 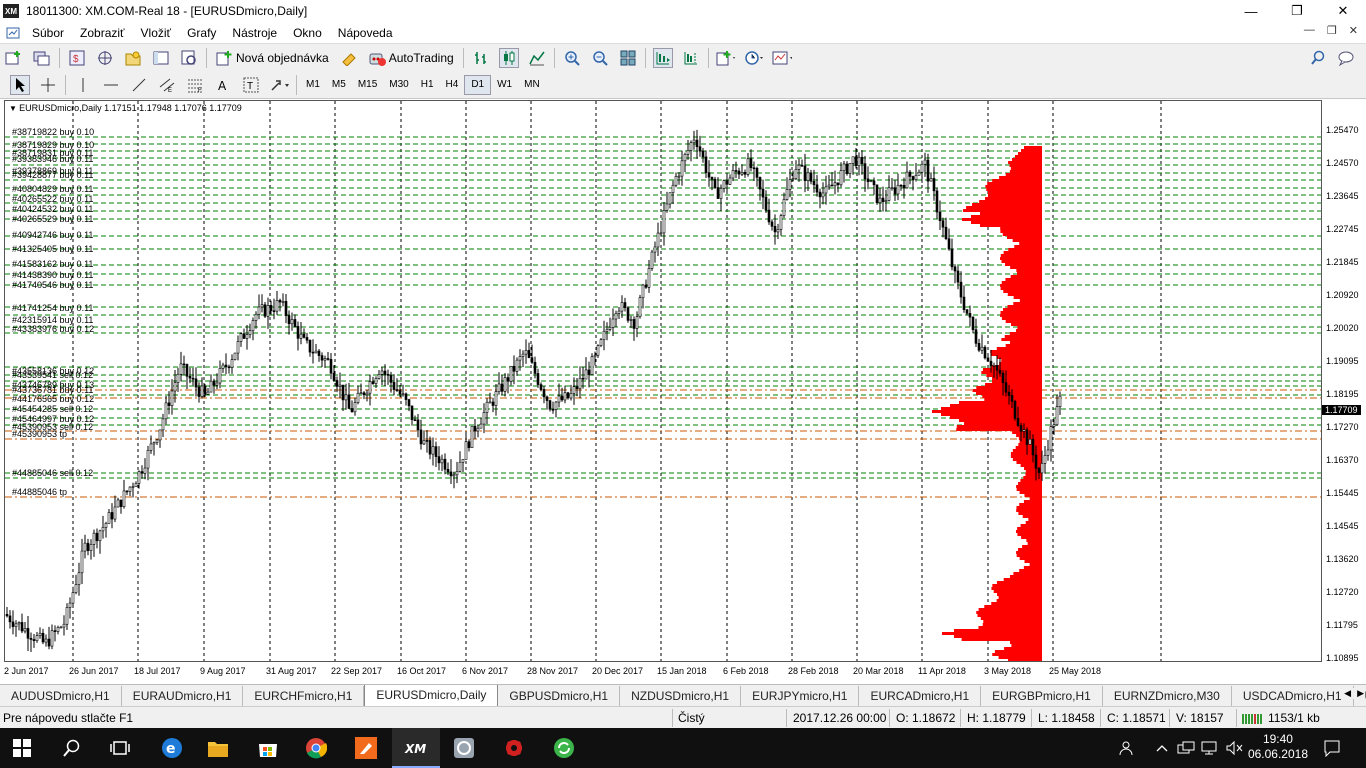 I want to click on timeframe-d1: D1, so click(x=478, y=84).